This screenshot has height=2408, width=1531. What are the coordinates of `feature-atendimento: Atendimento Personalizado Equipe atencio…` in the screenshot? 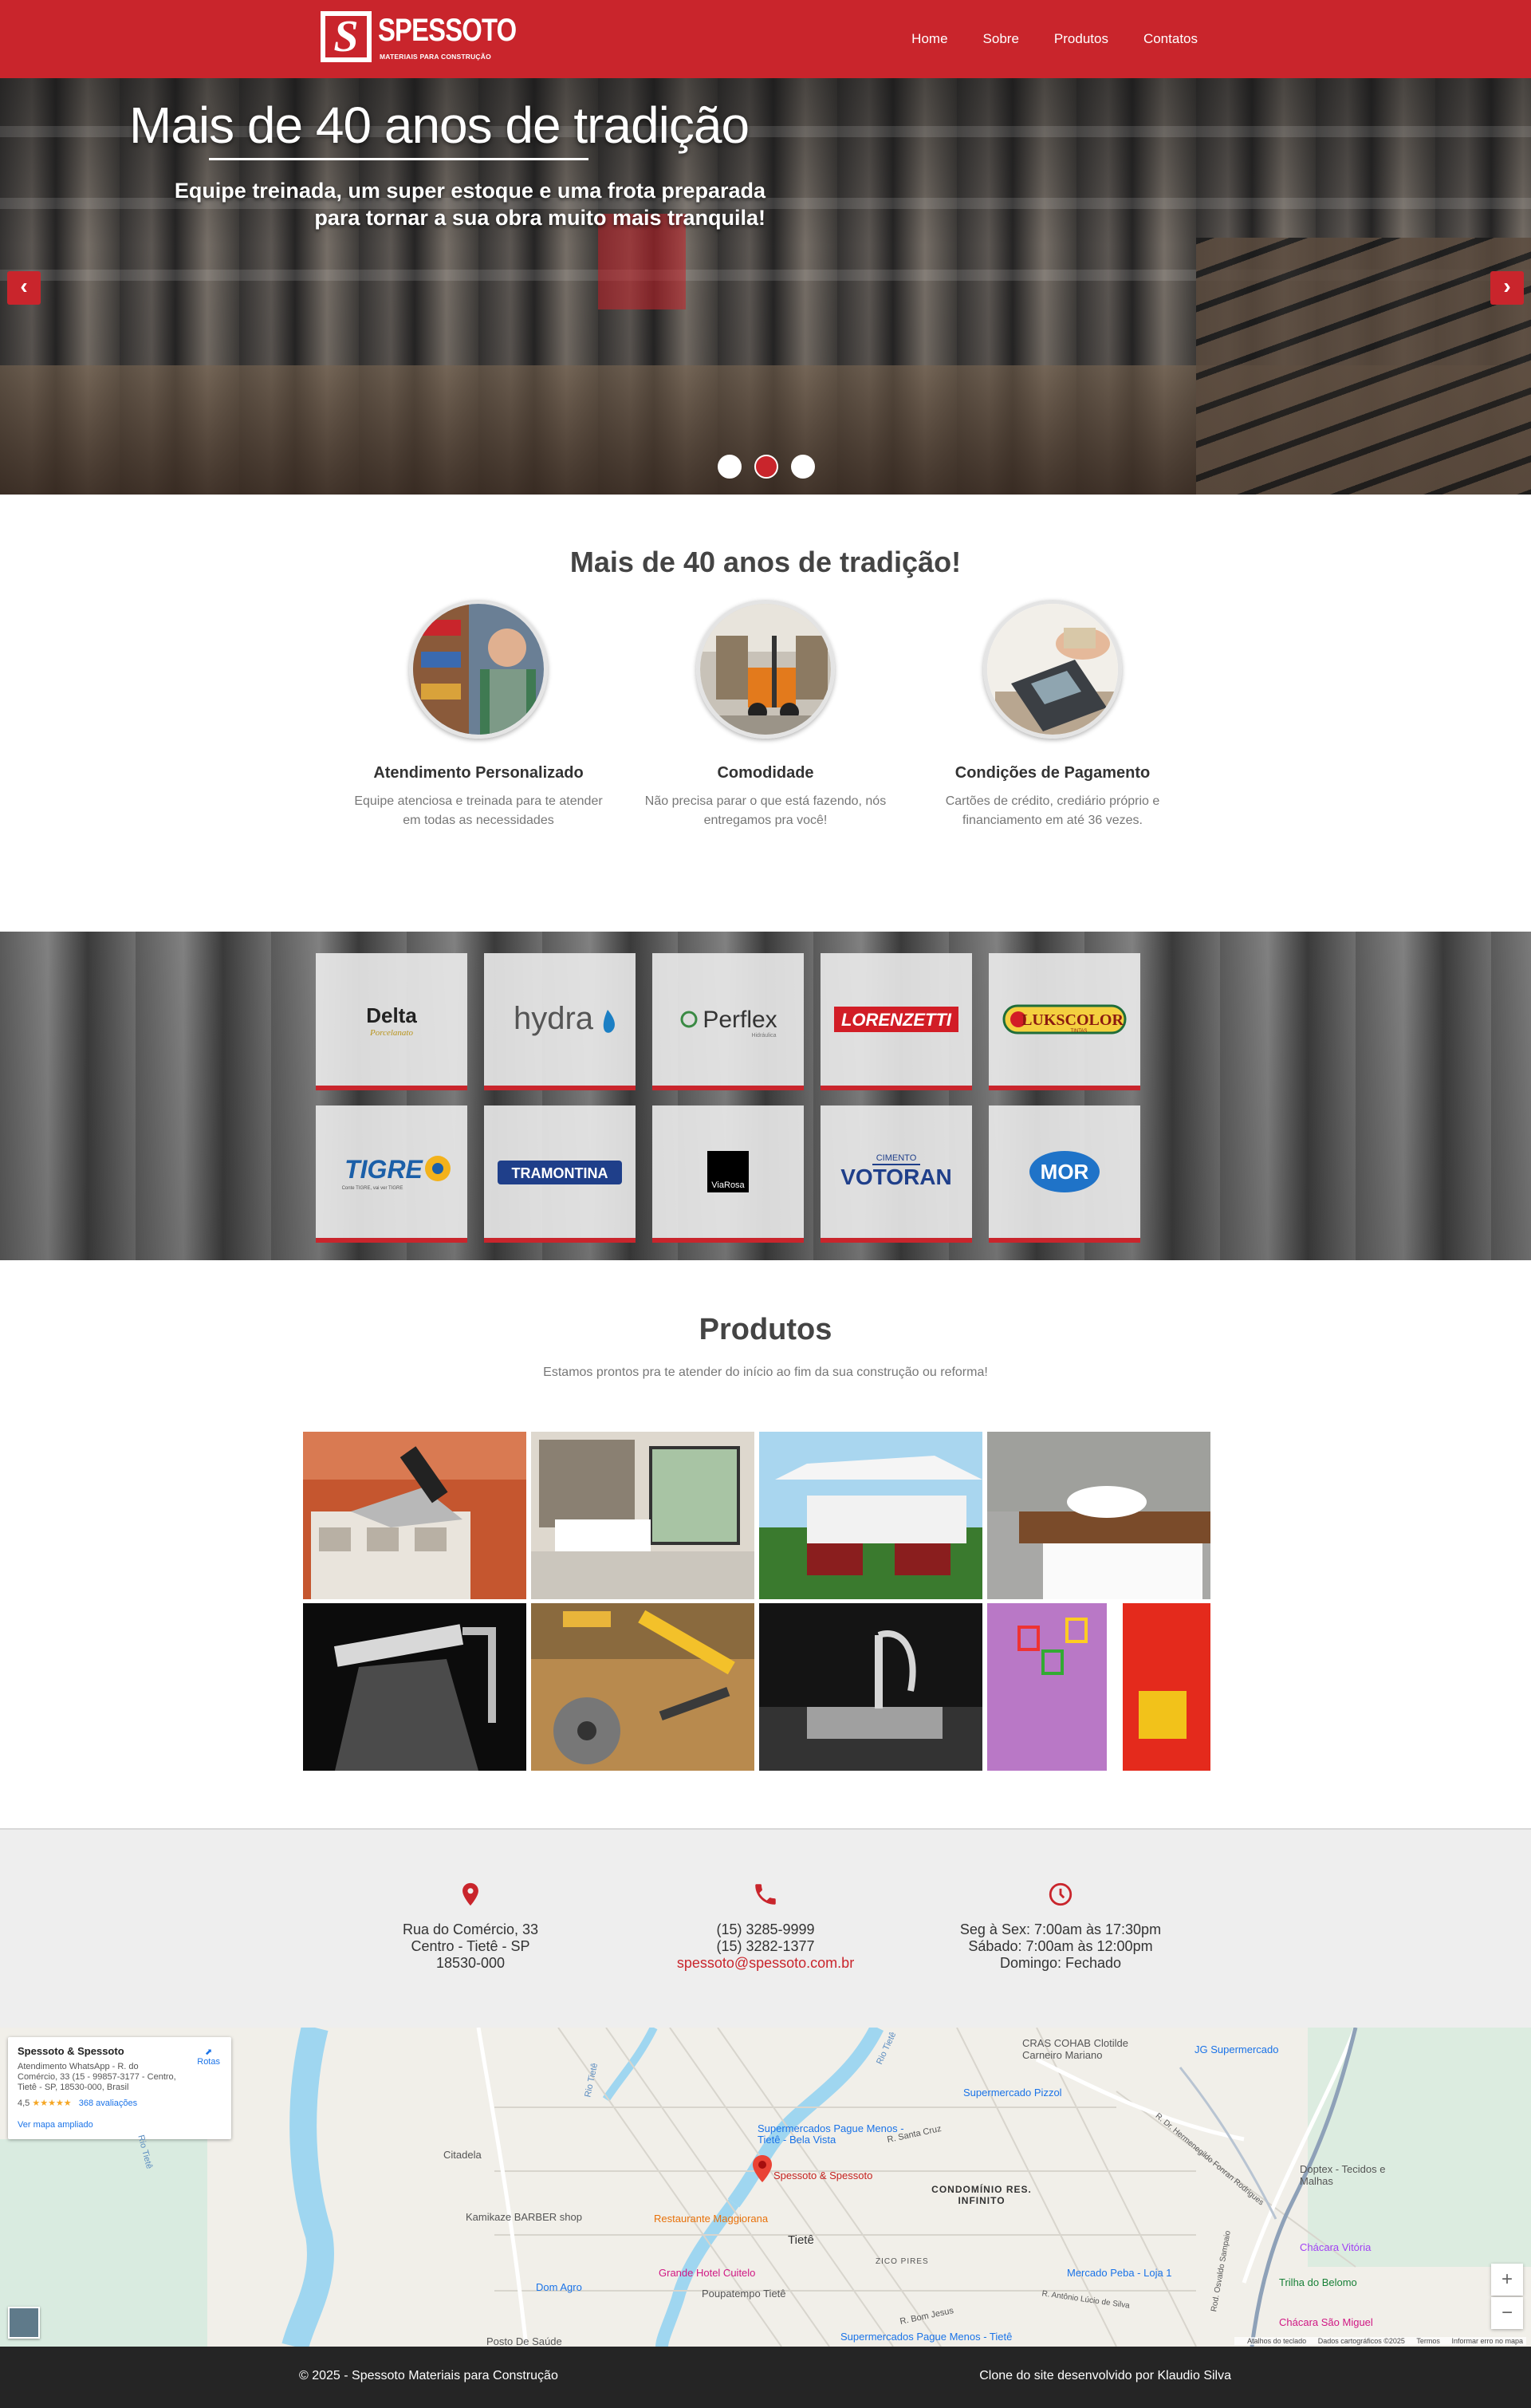 It's located at (478, 715).